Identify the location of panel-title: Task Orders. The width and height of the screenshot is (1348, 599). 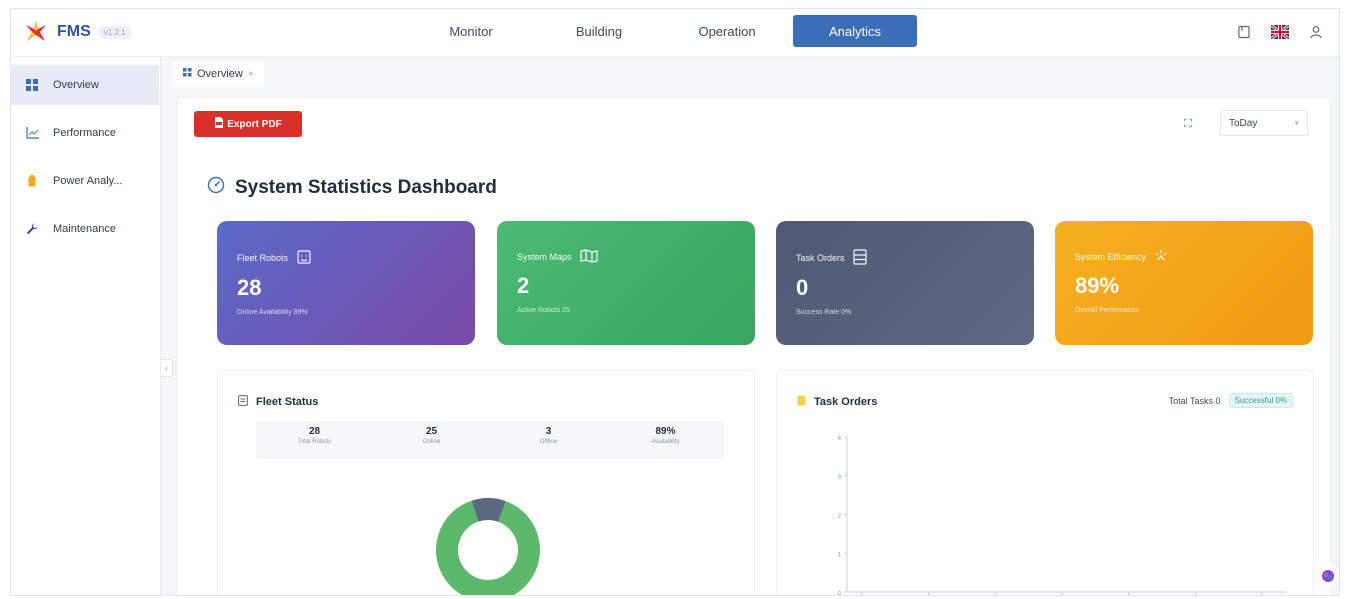
(846, 402).